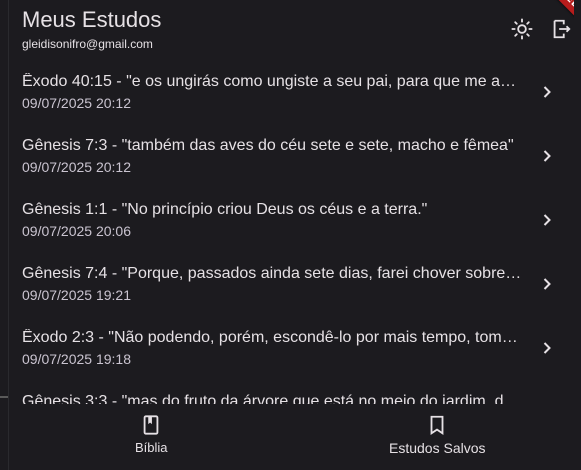  I want to click on study-date: 09/07/2025 20:06, so click(76, 231).